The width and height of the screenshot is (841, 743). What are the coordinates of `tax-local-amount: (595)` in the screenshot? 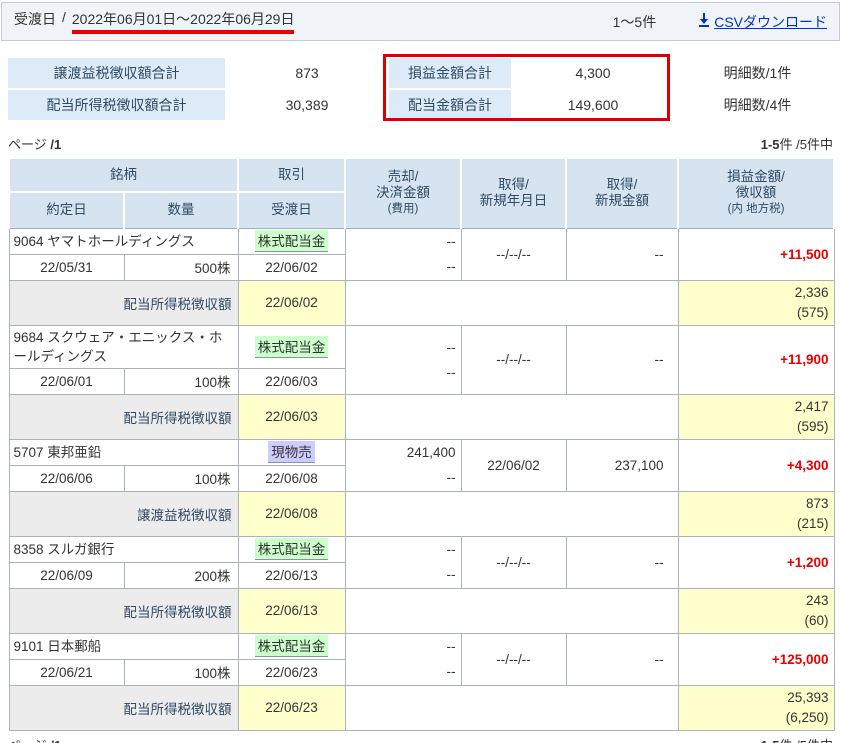 It's located at (812, 426).